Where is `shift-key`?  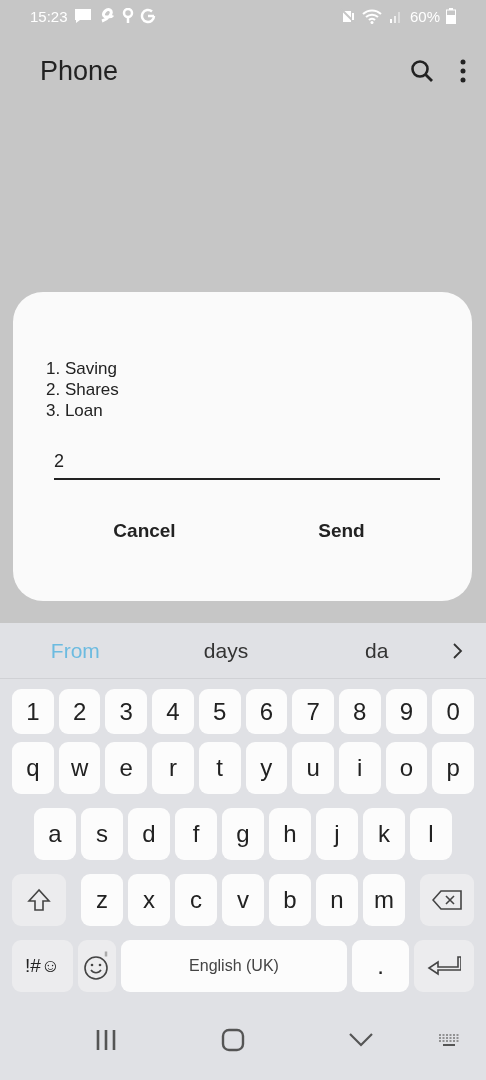 shift-key is located at coordinates (39, 900).